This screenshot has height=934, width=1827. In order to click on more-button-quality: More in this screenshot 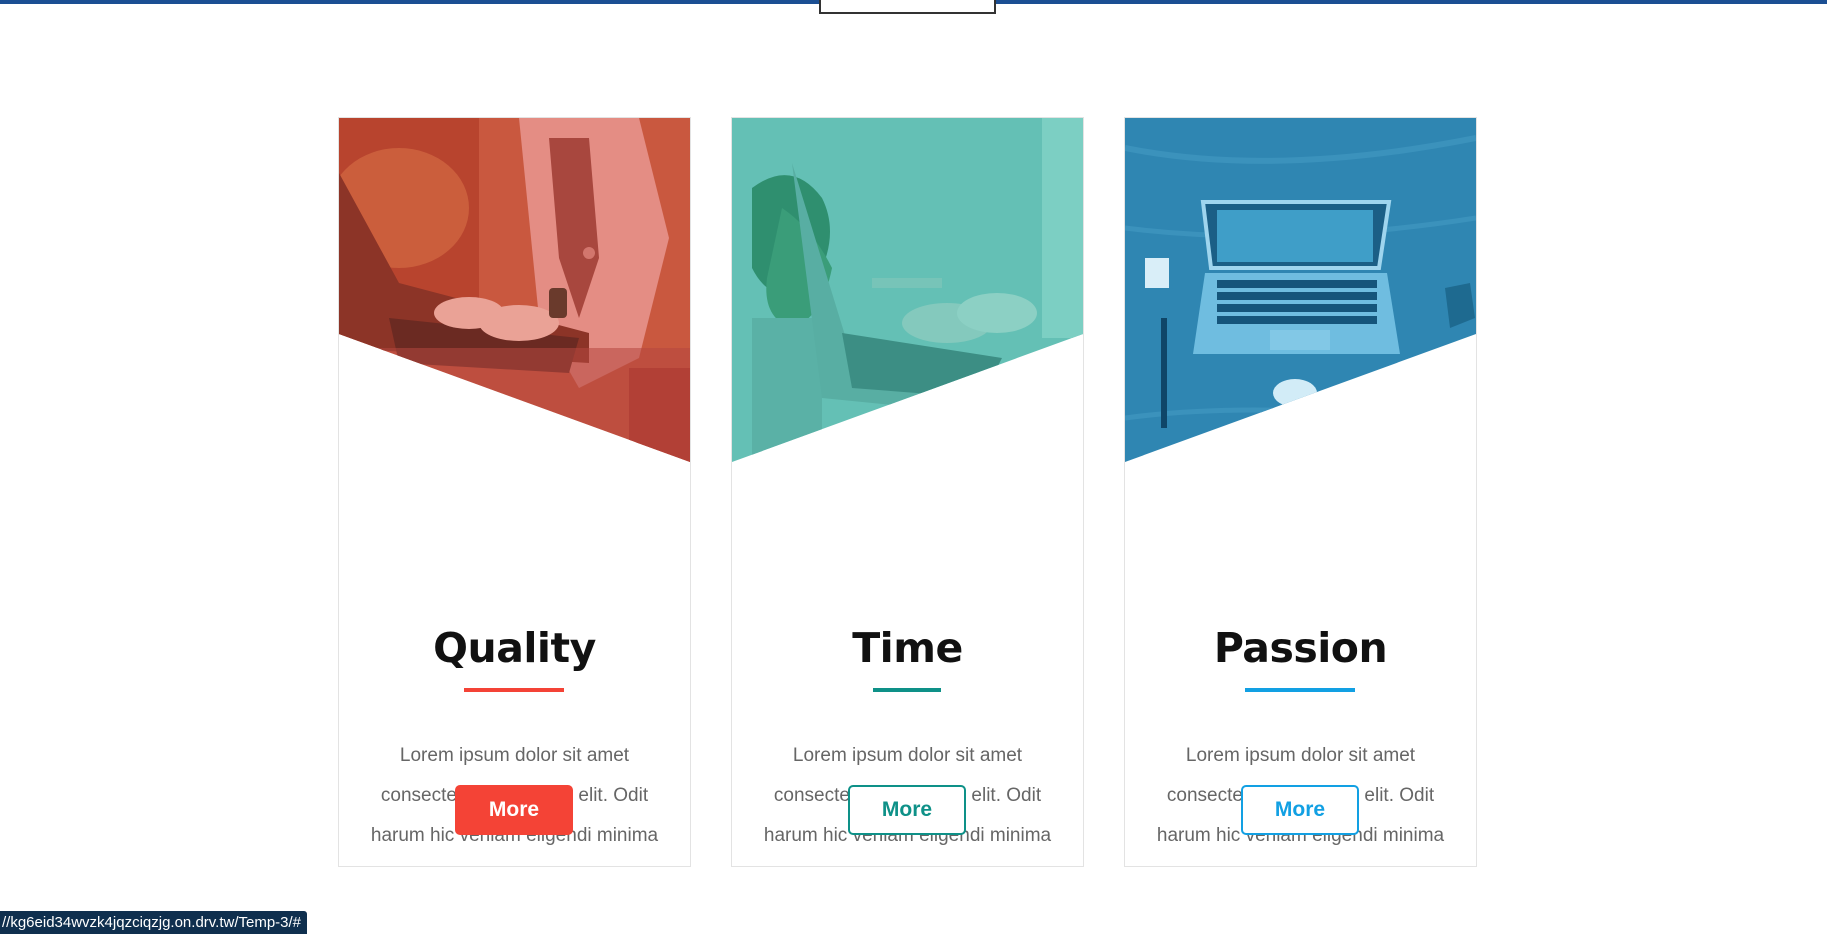, I will do `click(514, 810)`.